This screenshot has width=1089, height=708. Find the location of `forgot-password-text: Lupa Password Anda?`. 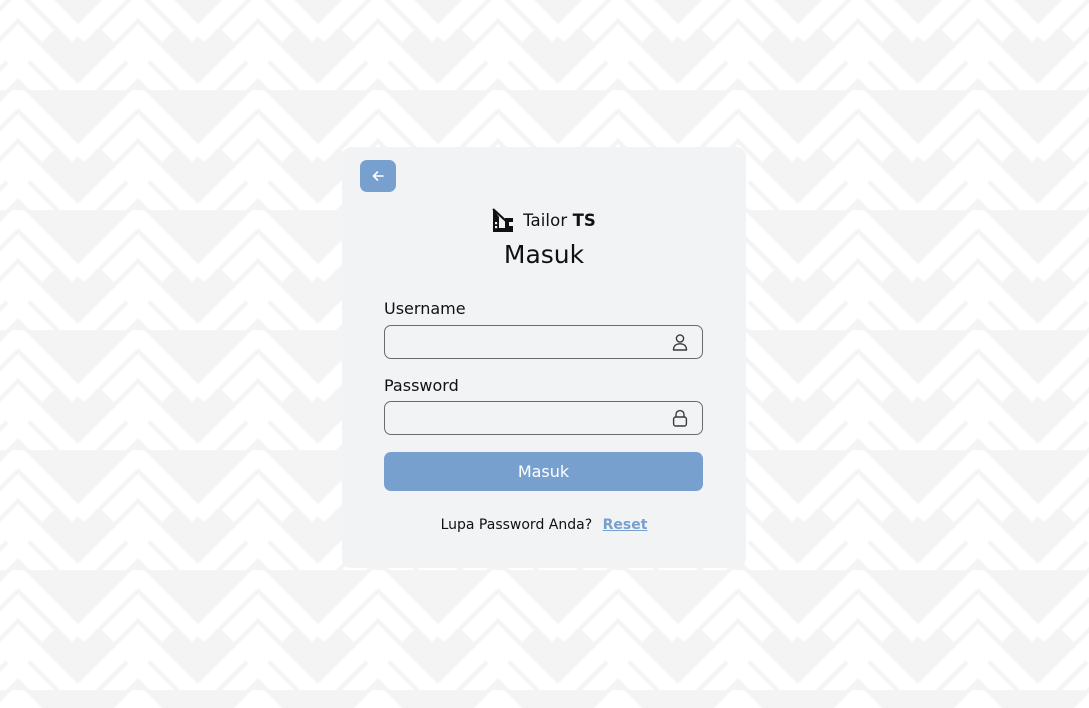

forgot-password-text: Lupa Password Anda? is located at coordinates (516, 525).